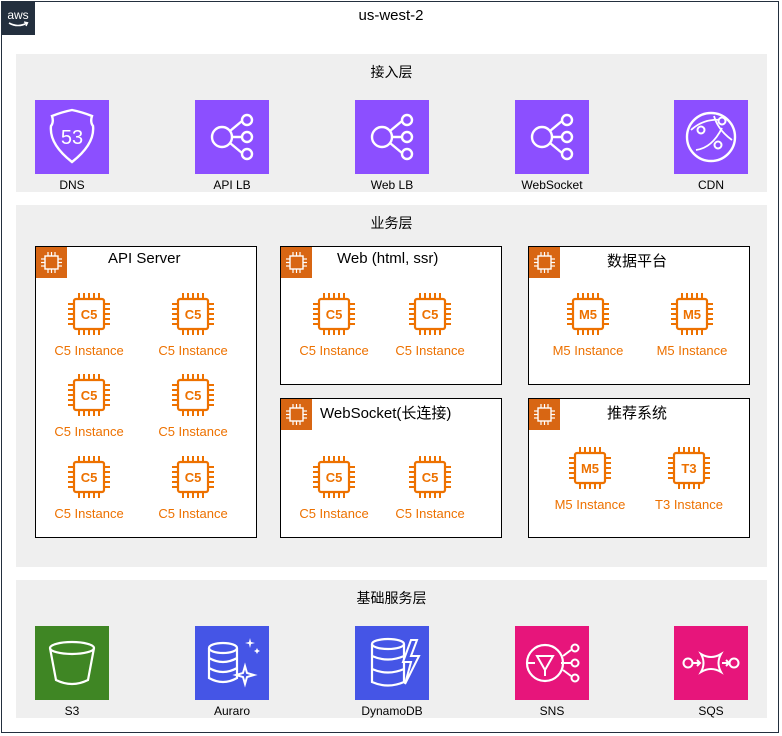  What do you see at coordinates (637, 413) in the screenshot?
I see `group-title: 推荐系统` at bounding box center [637, 413].